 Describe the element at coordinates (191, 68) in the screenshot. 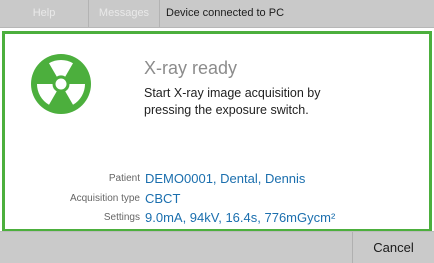

I see `dialog-title: X-ray ready` at that location.